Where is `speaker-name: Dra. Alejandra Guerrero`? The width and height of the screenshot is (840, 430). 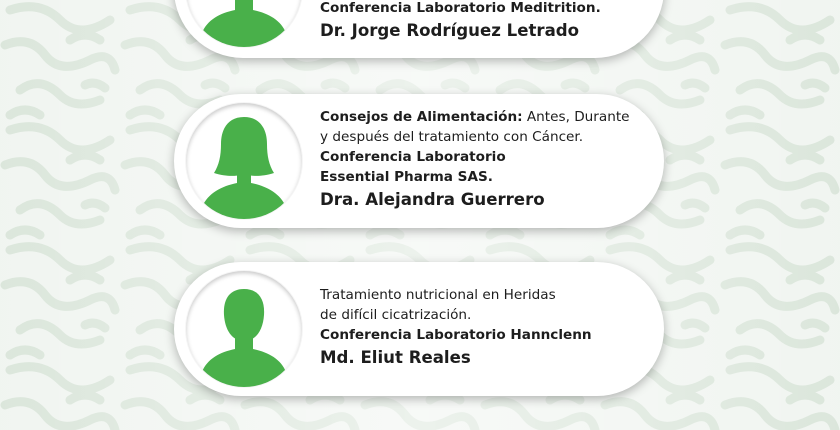 speaker-name: Dra. Alejandra Guerrero is located at coordinates (432, 199).